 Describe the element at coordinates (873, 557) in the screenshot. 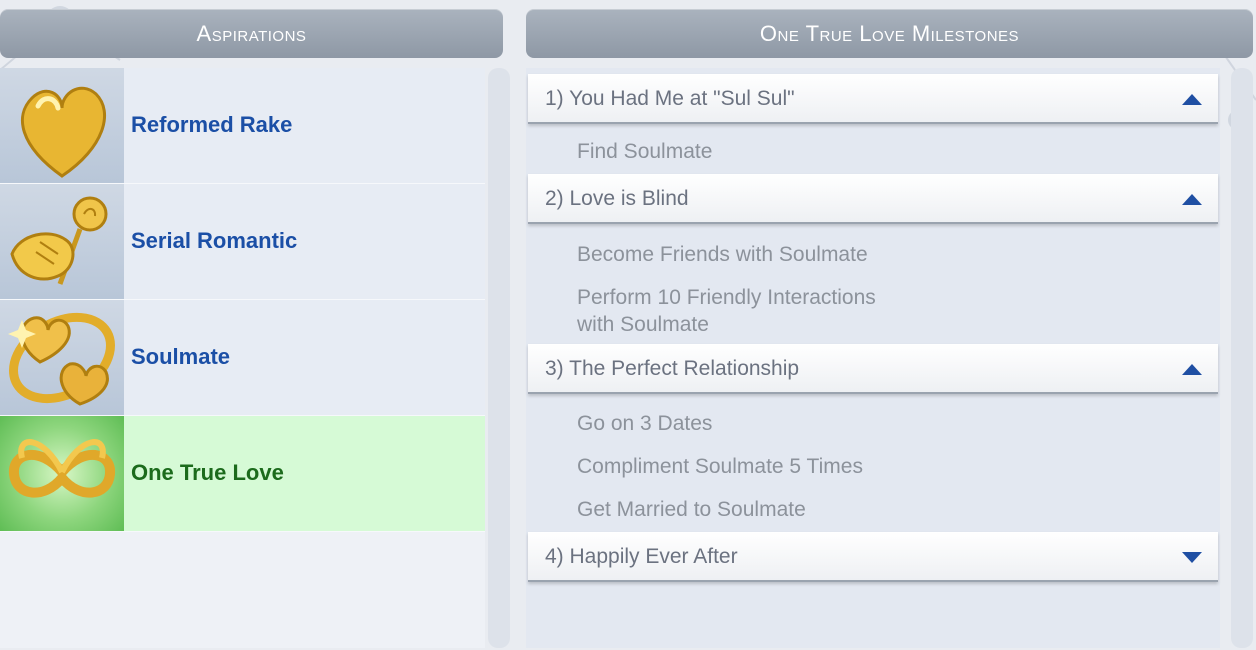

I see `milestone-header-4: 4) Happily Ever After` at that location.